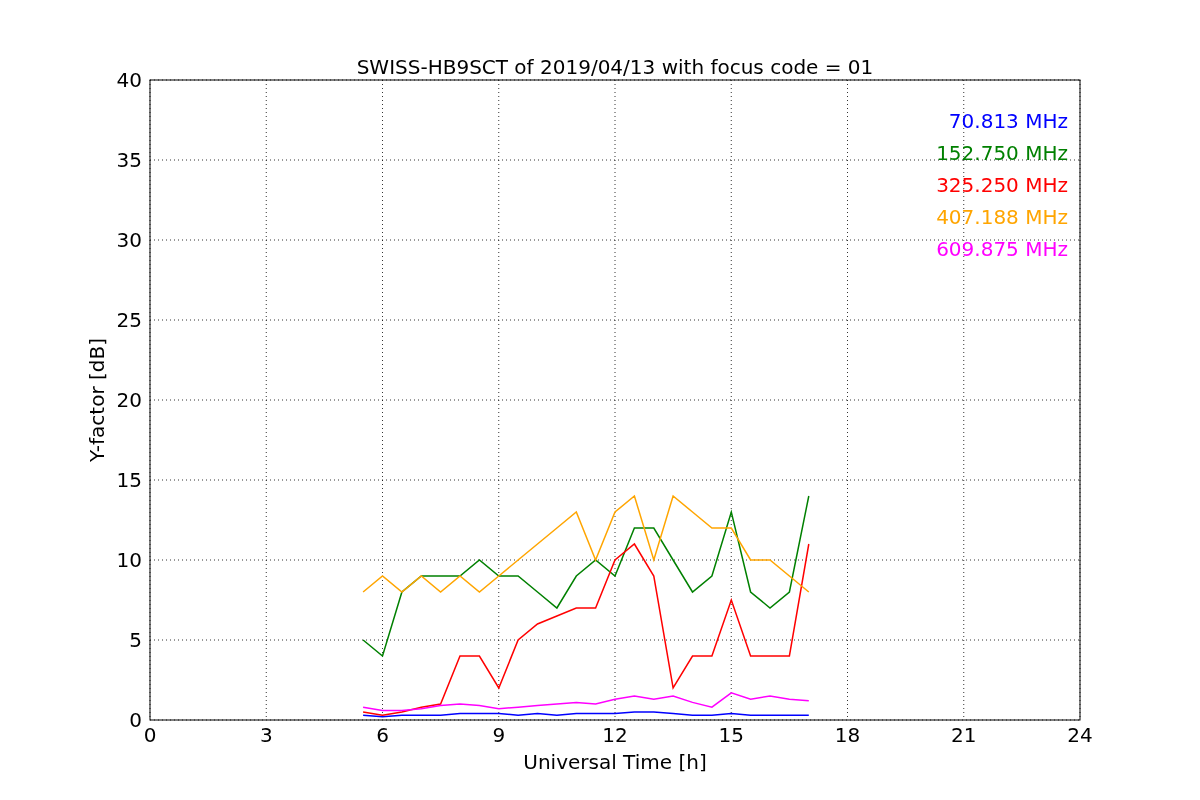 This screenshot has width=1200, height=800. I want to click on x-tick-label: 6, so click(382, 735).